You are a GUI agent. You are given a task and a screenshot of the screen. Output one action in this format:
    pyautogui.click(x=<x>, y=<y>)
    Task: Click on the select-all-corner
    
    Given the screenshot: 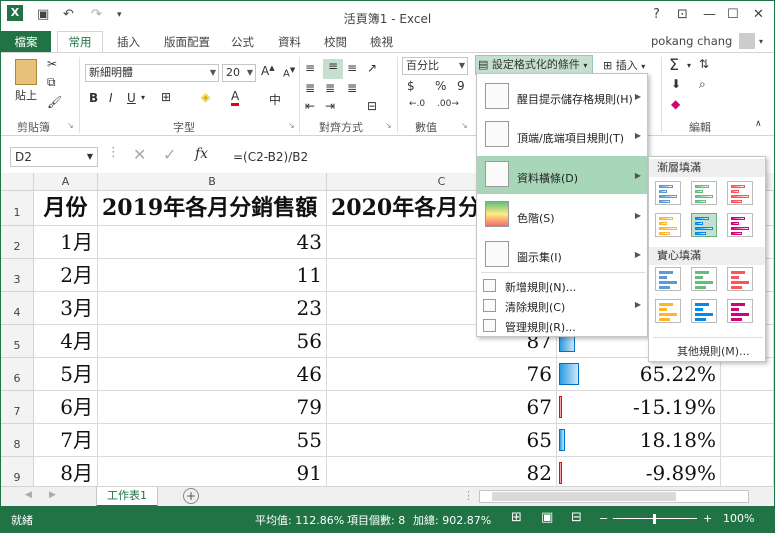 What is the action you would take?
    pyautogui.click(x=17, y=182)
    